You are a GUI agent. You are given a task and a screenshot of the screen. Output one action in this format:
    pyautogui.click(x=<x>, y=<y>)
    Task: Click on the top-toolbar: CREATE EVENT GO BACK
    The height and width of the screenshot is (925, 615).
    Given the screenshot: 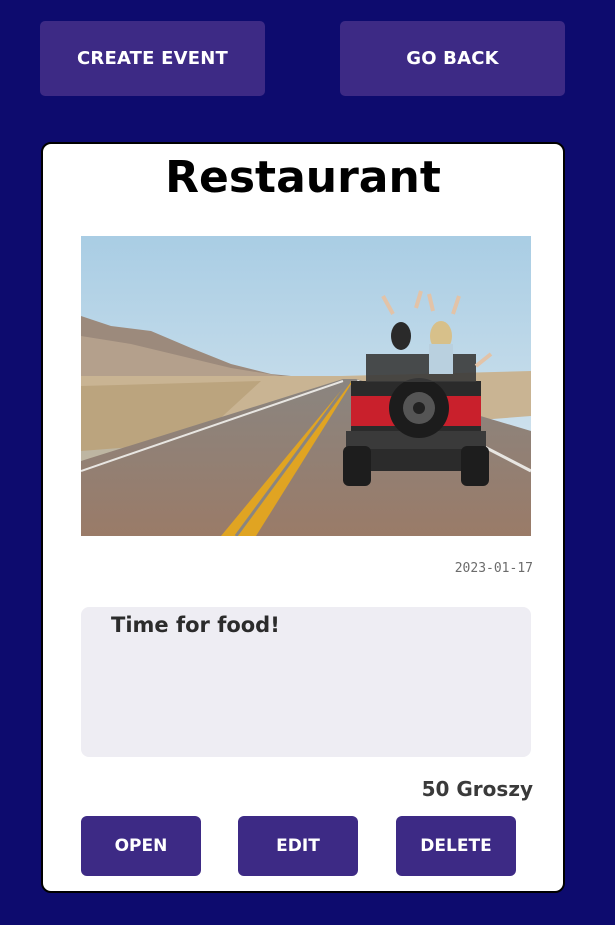 What is the action you would take?
    pyautogui.click(x=307, y=60)
    